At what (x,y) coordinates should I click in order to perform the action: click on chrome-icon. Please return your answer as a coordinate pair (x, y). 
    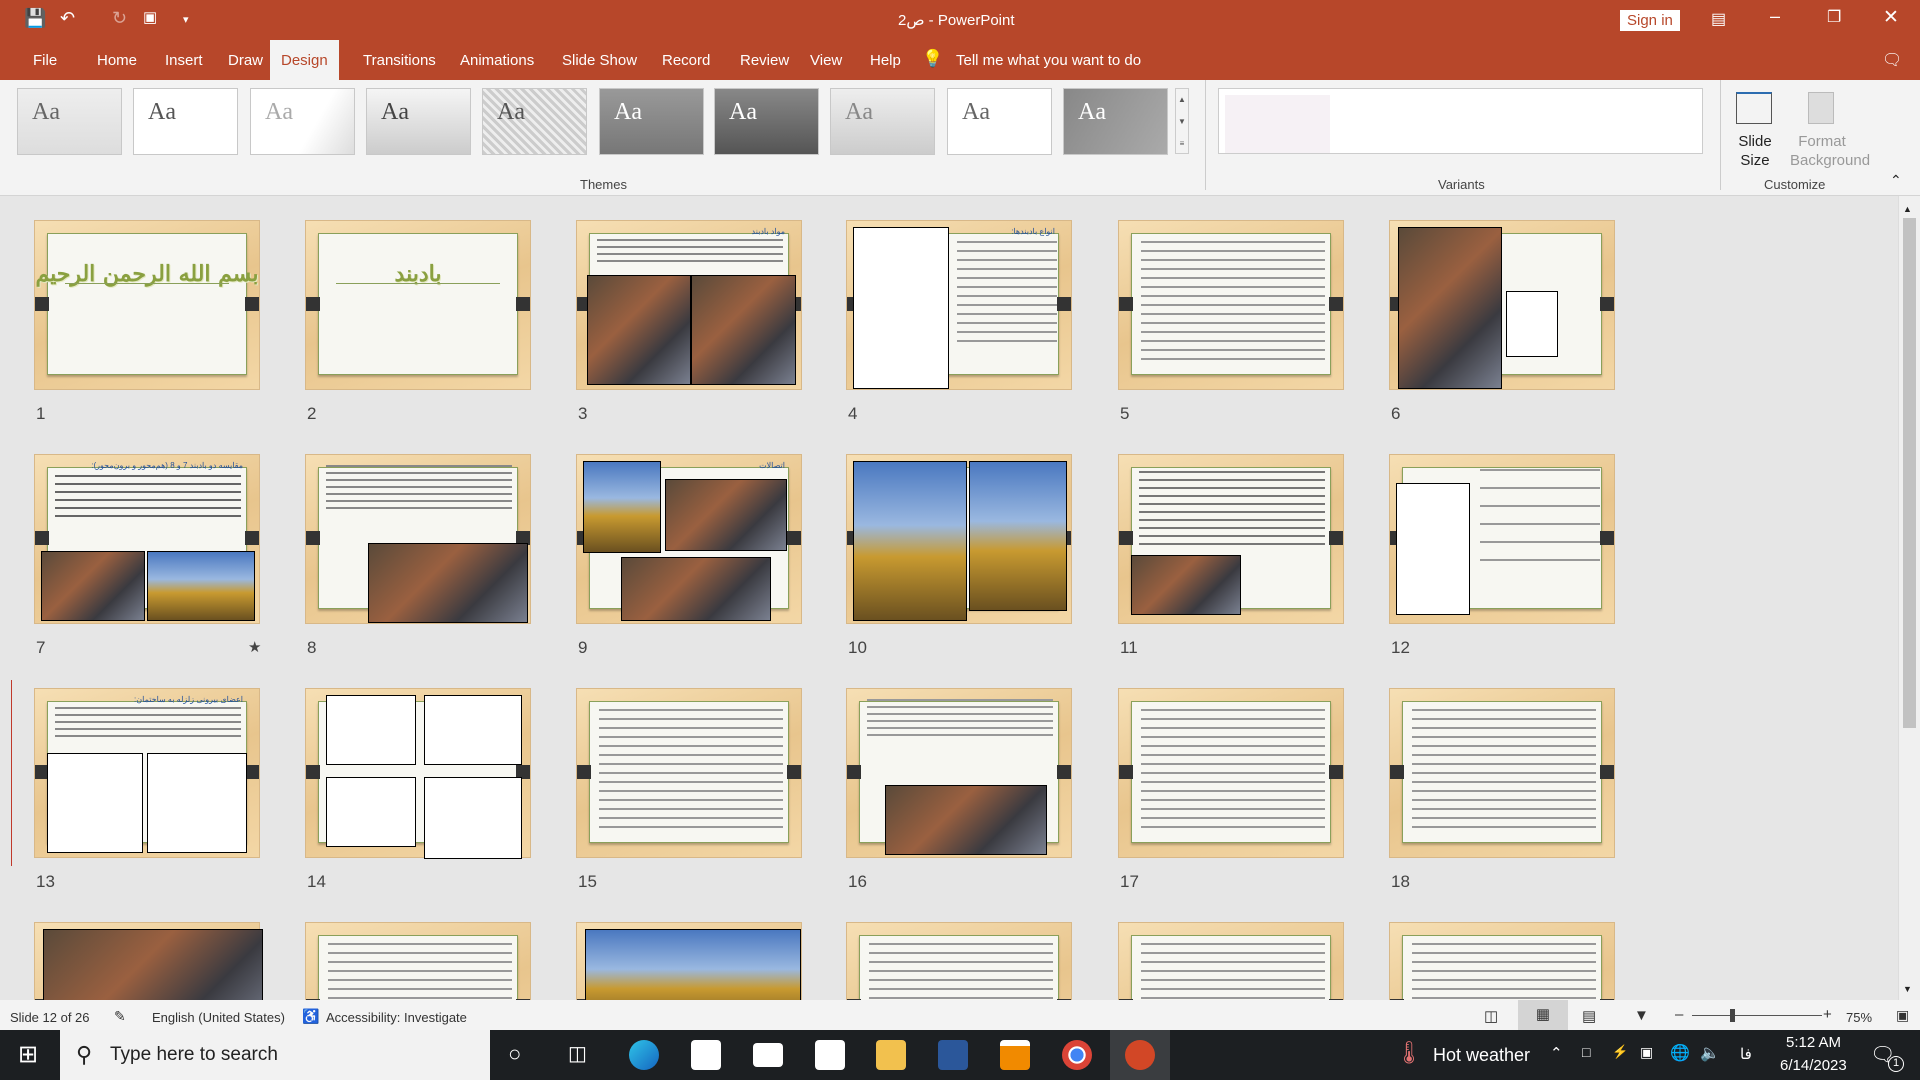
    Looking at the image, I should click on (1077, 1055).